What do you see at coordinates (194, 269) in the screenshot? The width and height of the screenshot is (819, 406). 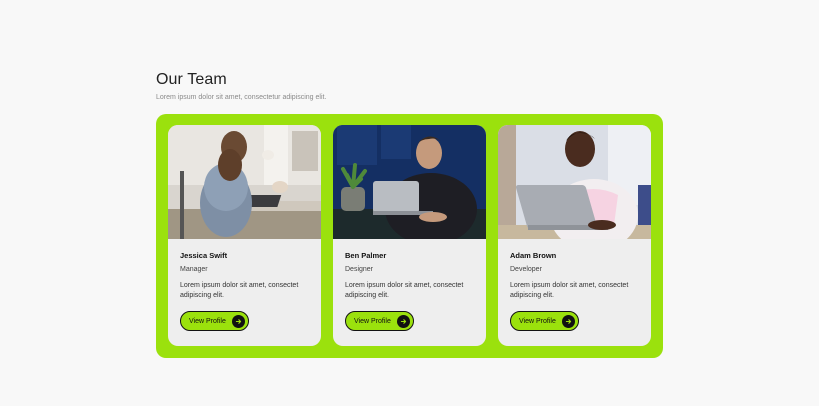 I see `member-role: Manager` at bounding box center [194, 269].